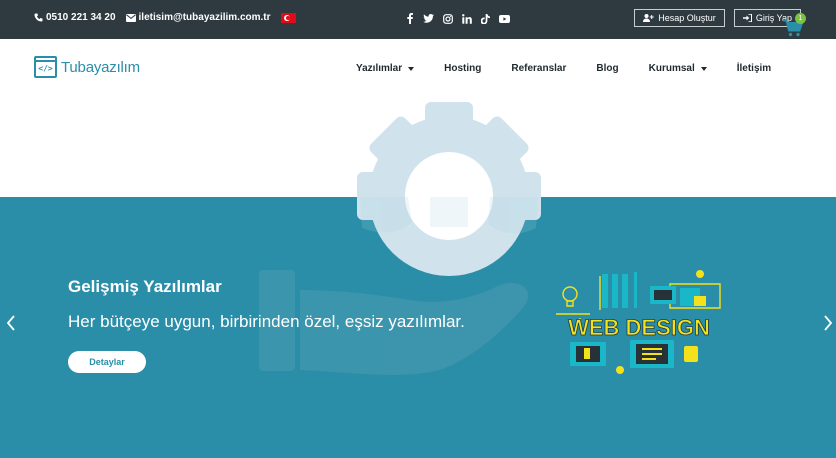 Image resolution: width=836 pixels, height=458 pixels. Describe the element at coordinates (145, 286) in the screenshot. I see `hero-title: Gelişmiş Yazılımlar` at that location.